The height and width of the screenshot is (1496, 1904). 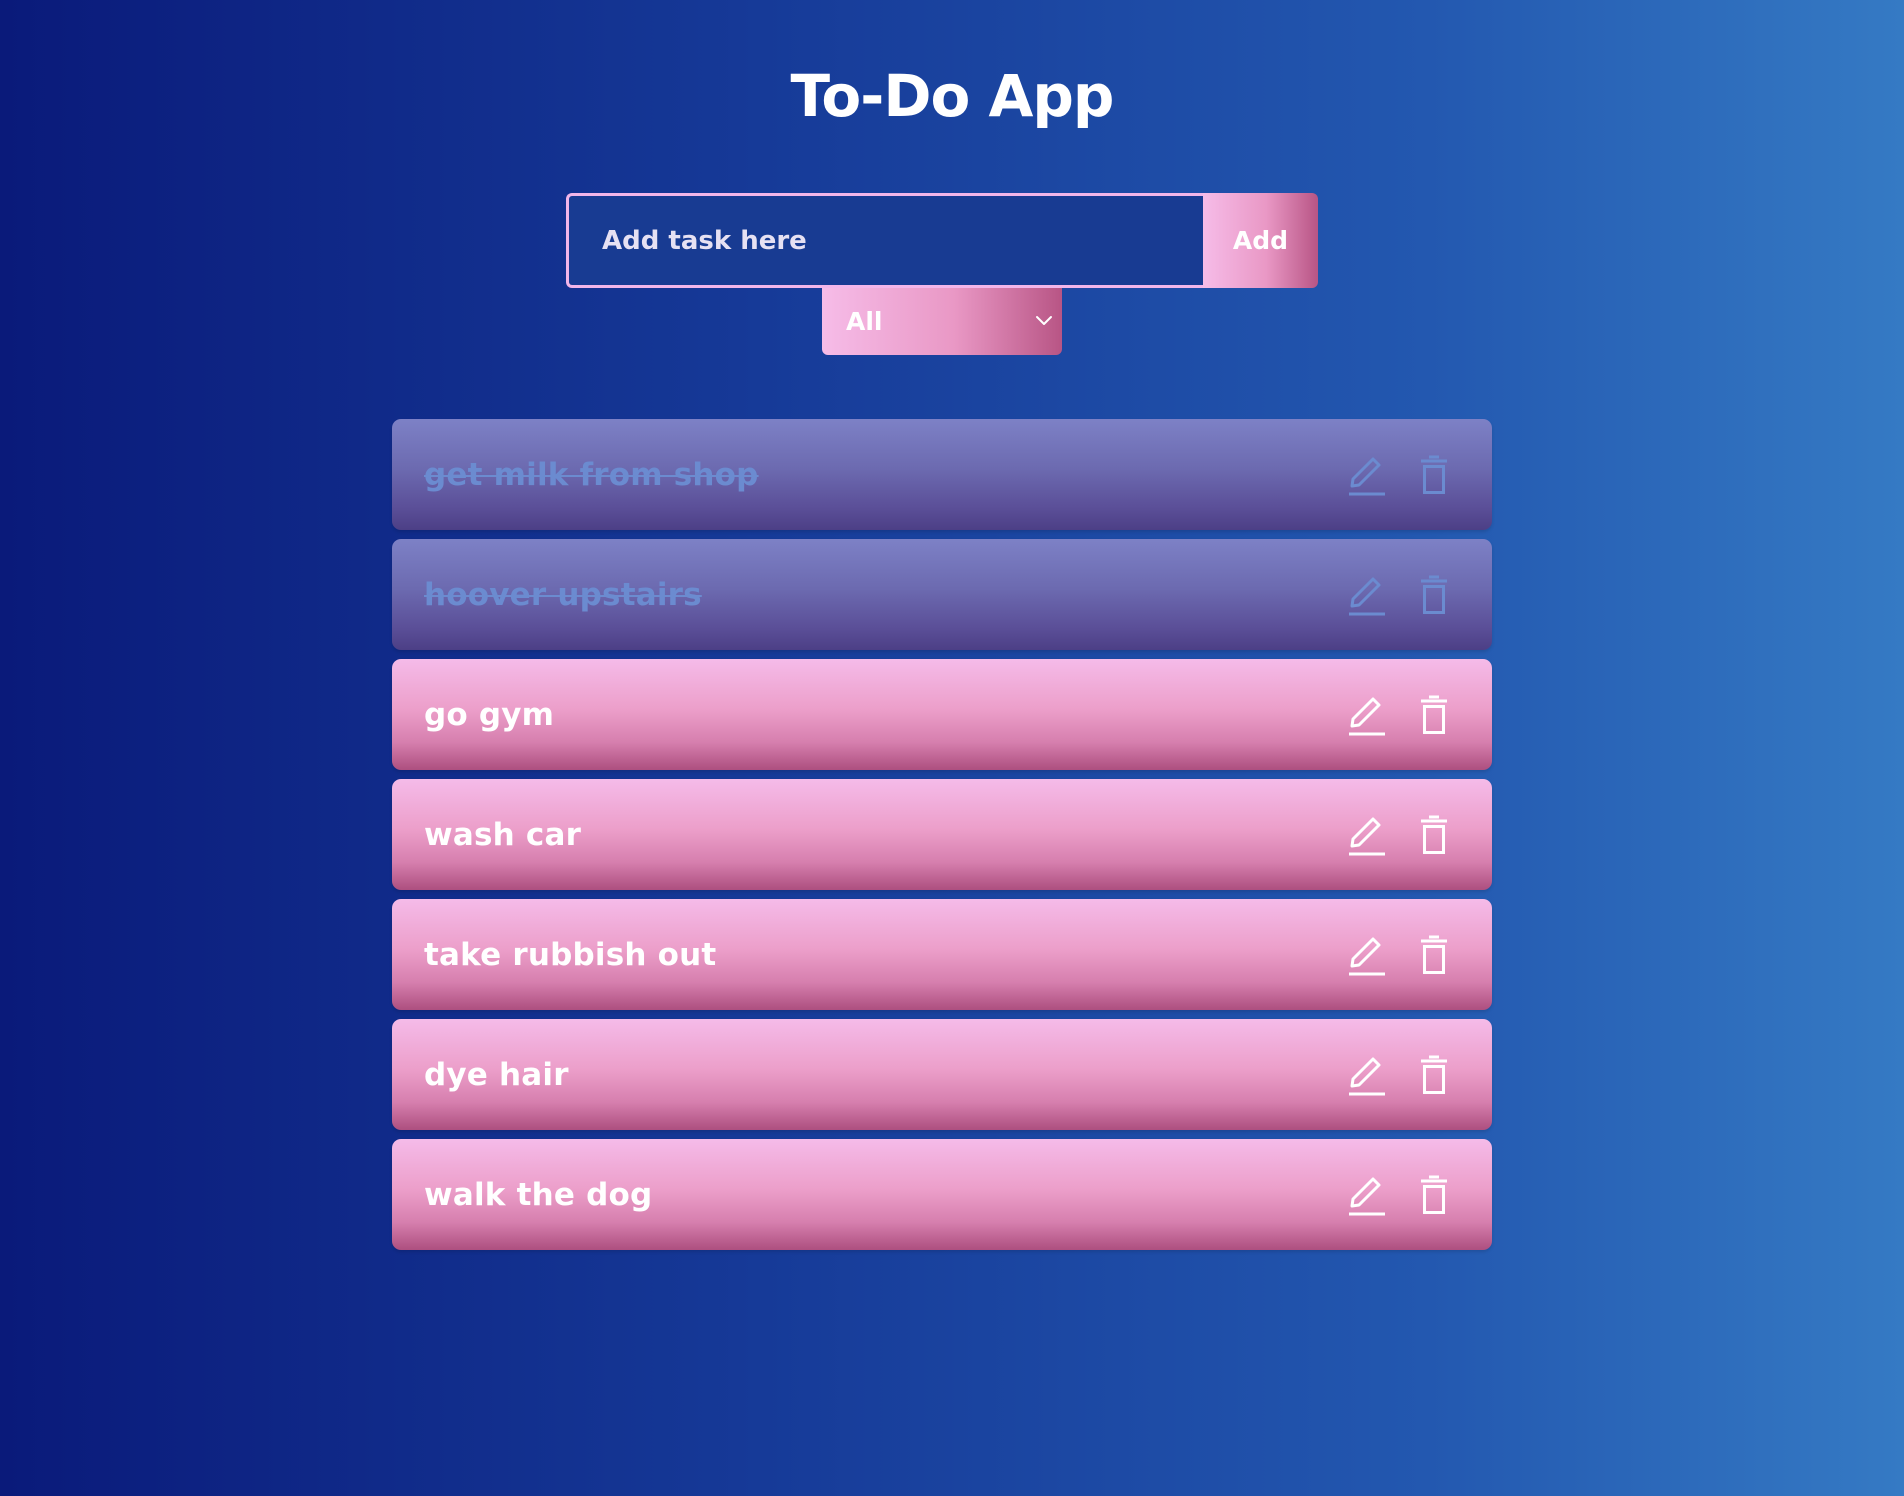 I want to click on chevron-down-icon, so click(x=1044, y=320).